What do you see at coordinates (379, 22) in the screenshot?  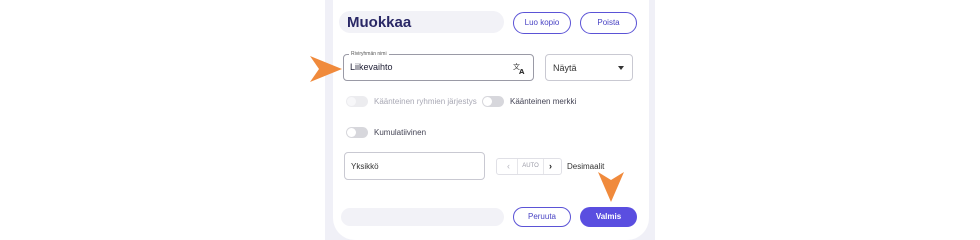 I see `page-title: Muokkaa` at bounding box center [379, 22].